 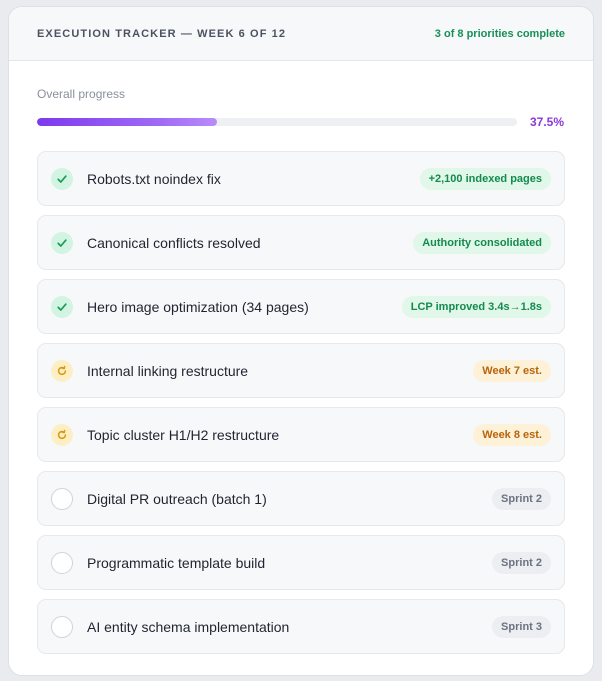 What do you see at coordinates (188, 626) in the screenshot?
I see `priority-label: AI entity schema implementation` at bounding box center [188, 626].